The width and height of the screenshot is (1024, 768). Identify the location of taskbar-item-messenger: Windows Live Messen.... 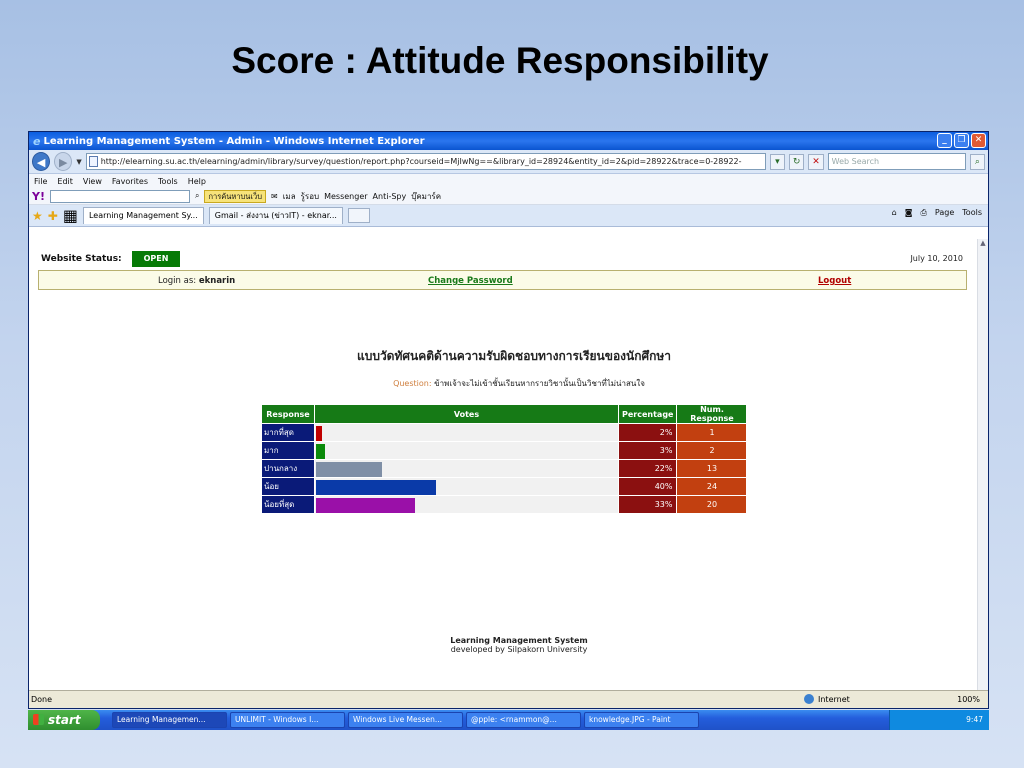
(405, 720).